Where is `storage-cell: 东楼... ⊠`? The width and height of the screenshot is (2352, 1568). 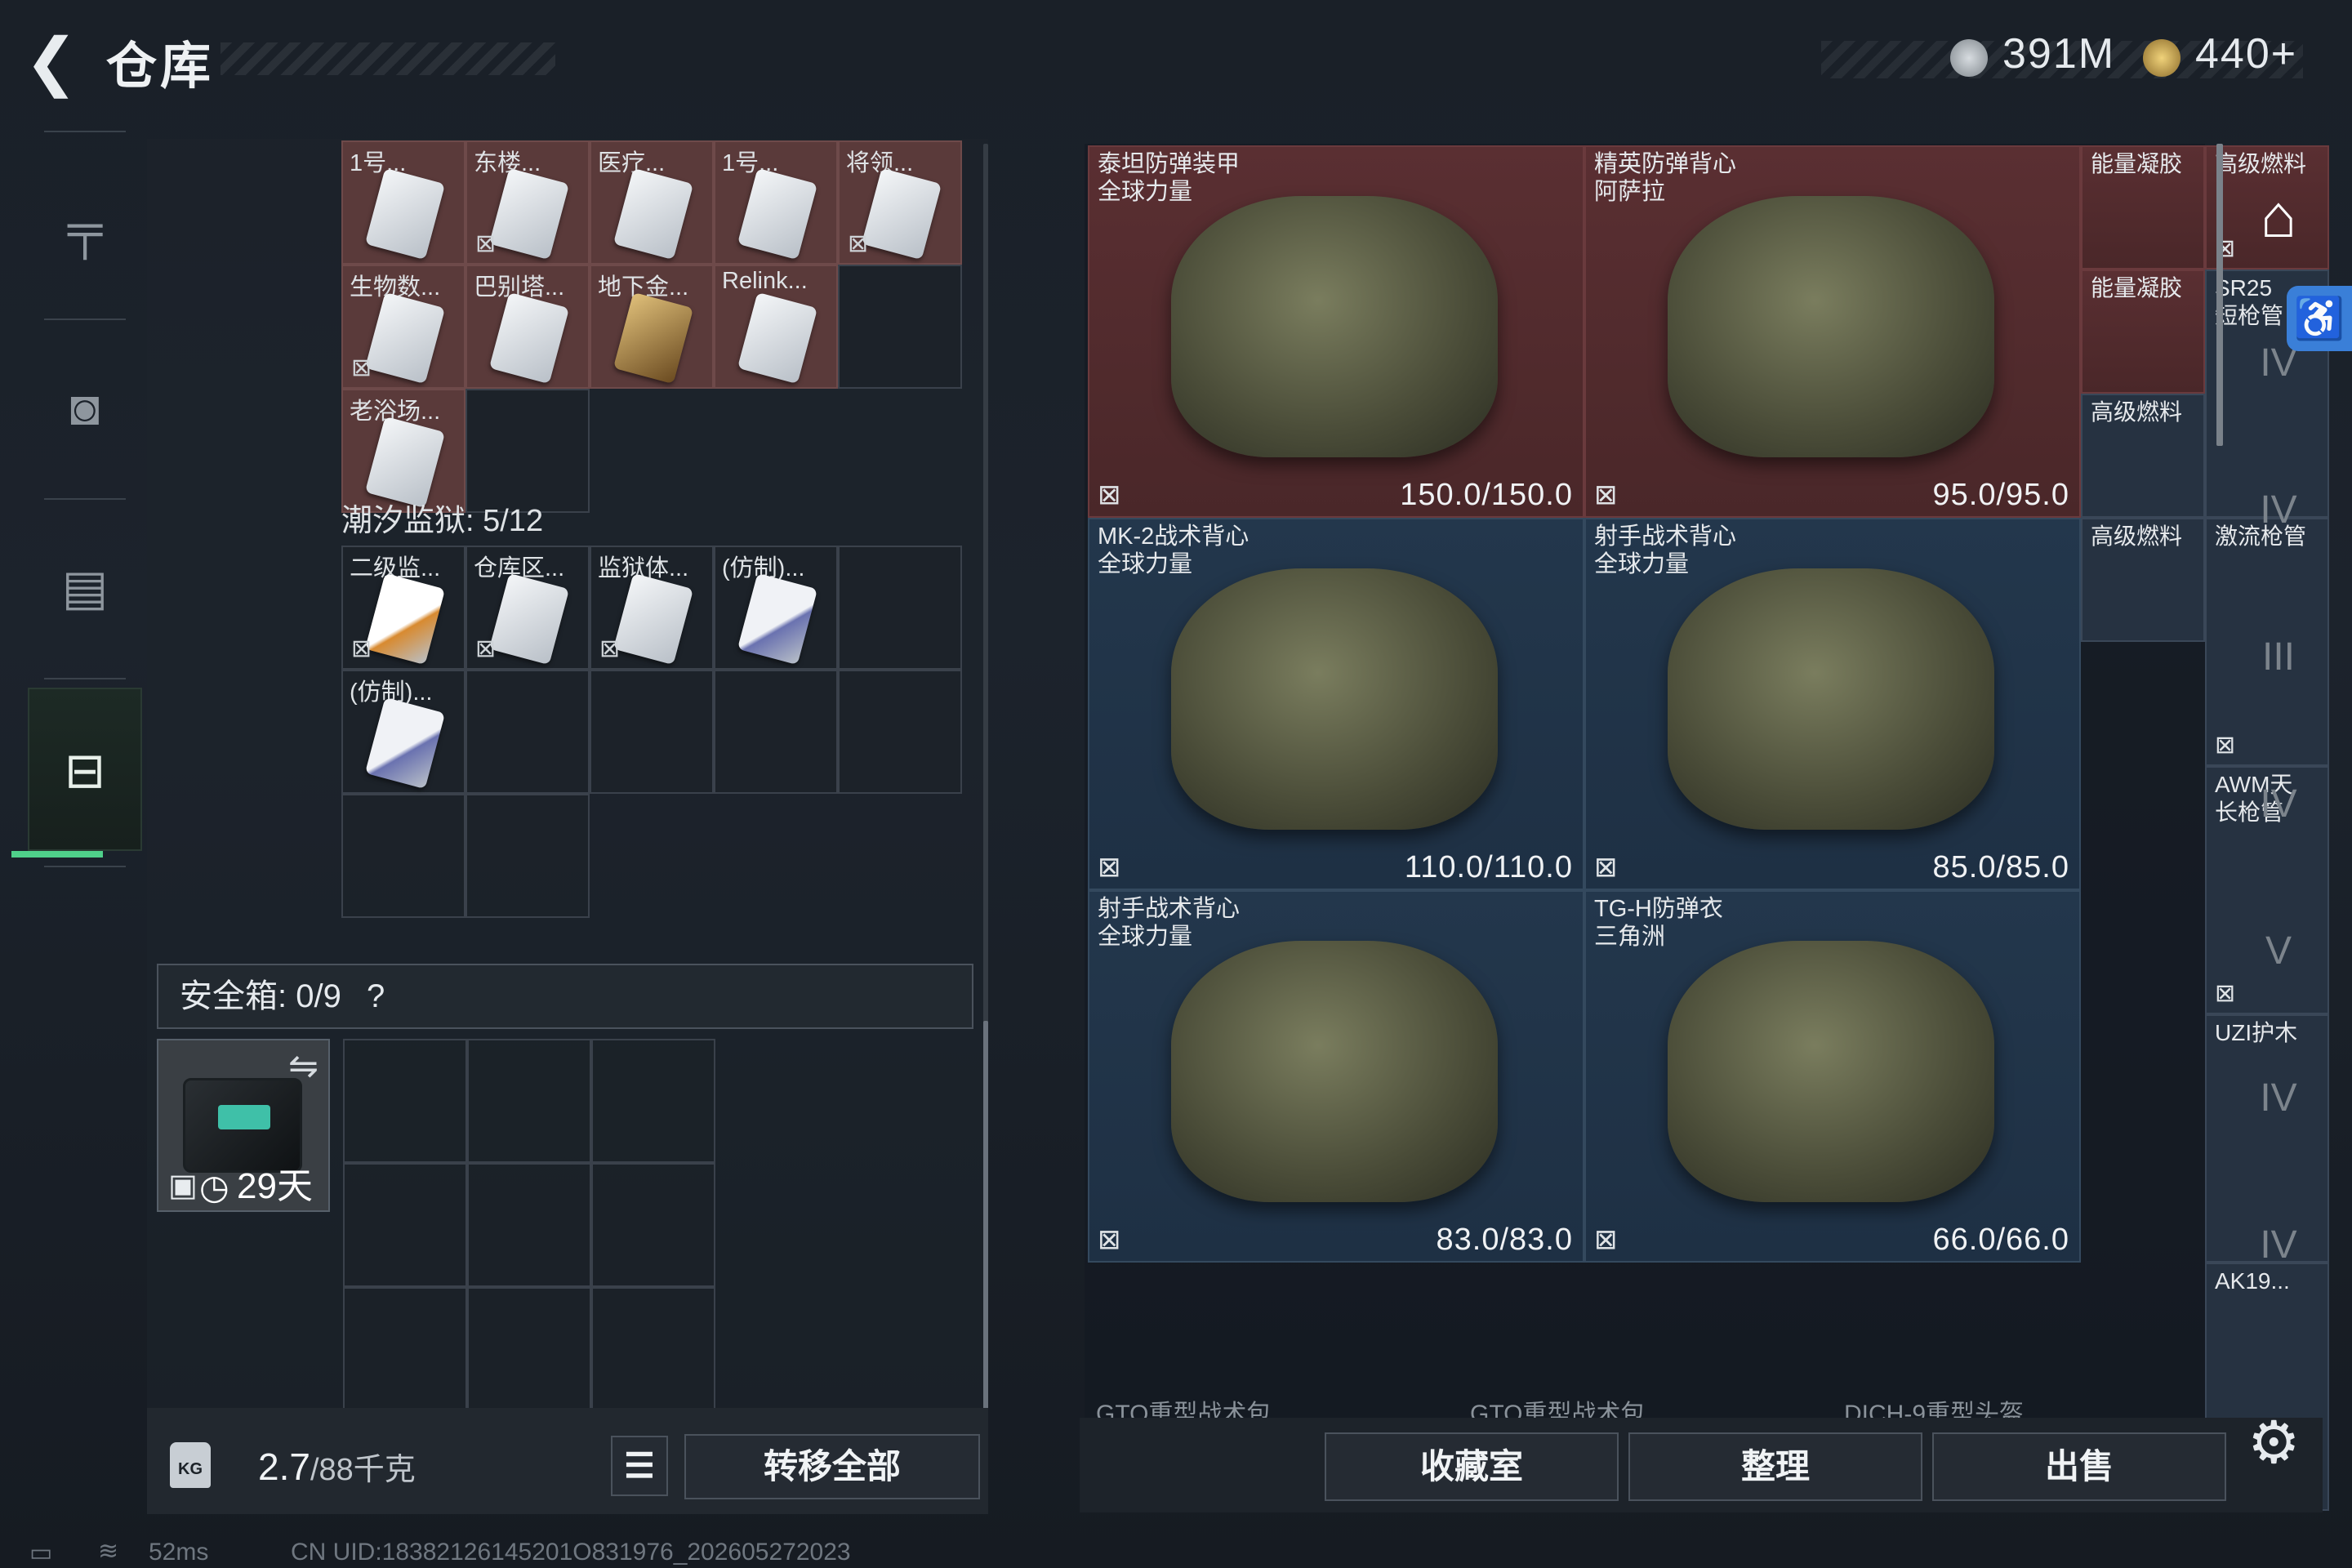 storage-cell: 东楼... ⊠ is located at coordinates (528, 202).